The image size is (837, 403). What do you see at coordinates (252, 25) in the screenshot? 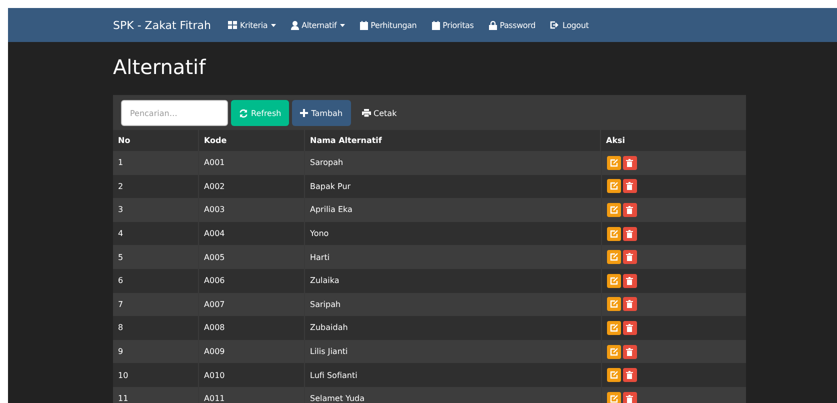
I see `nav-link: Kriteria` at bounding box center [252, 25].